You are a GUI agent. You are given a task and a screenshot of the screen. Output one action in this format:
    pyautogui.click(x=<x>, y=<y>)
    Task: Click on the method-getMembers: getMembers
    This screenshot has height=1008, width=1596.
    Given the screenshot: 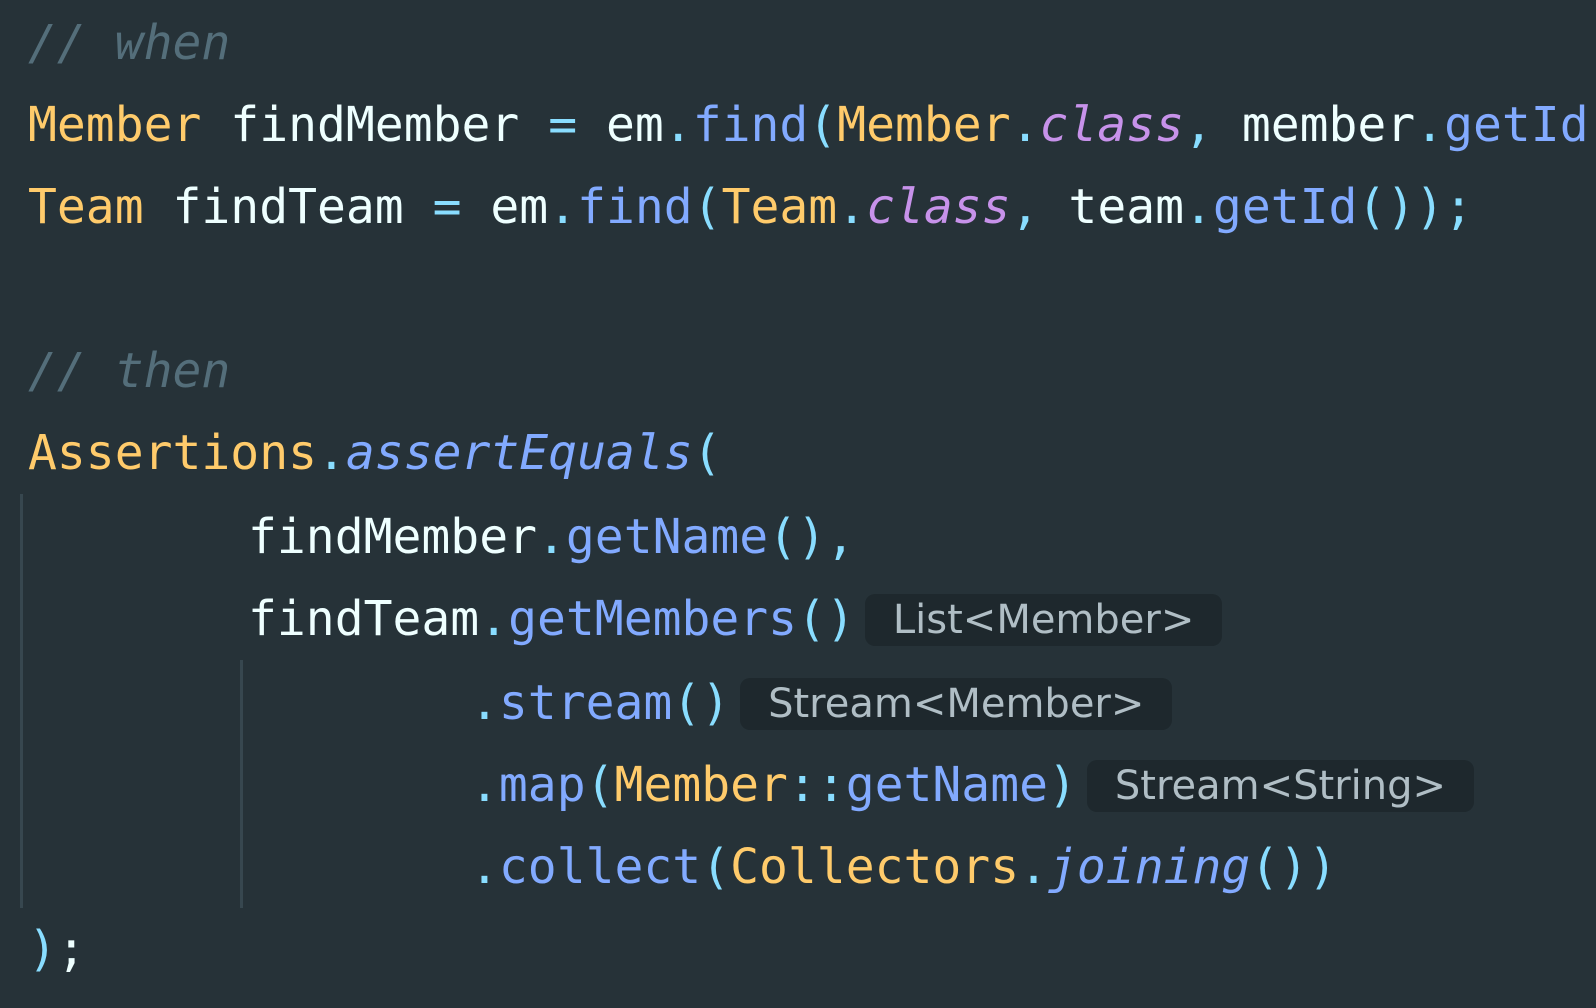 What is the action you would take?
    pyautogui.click(x=653, y=619)
    